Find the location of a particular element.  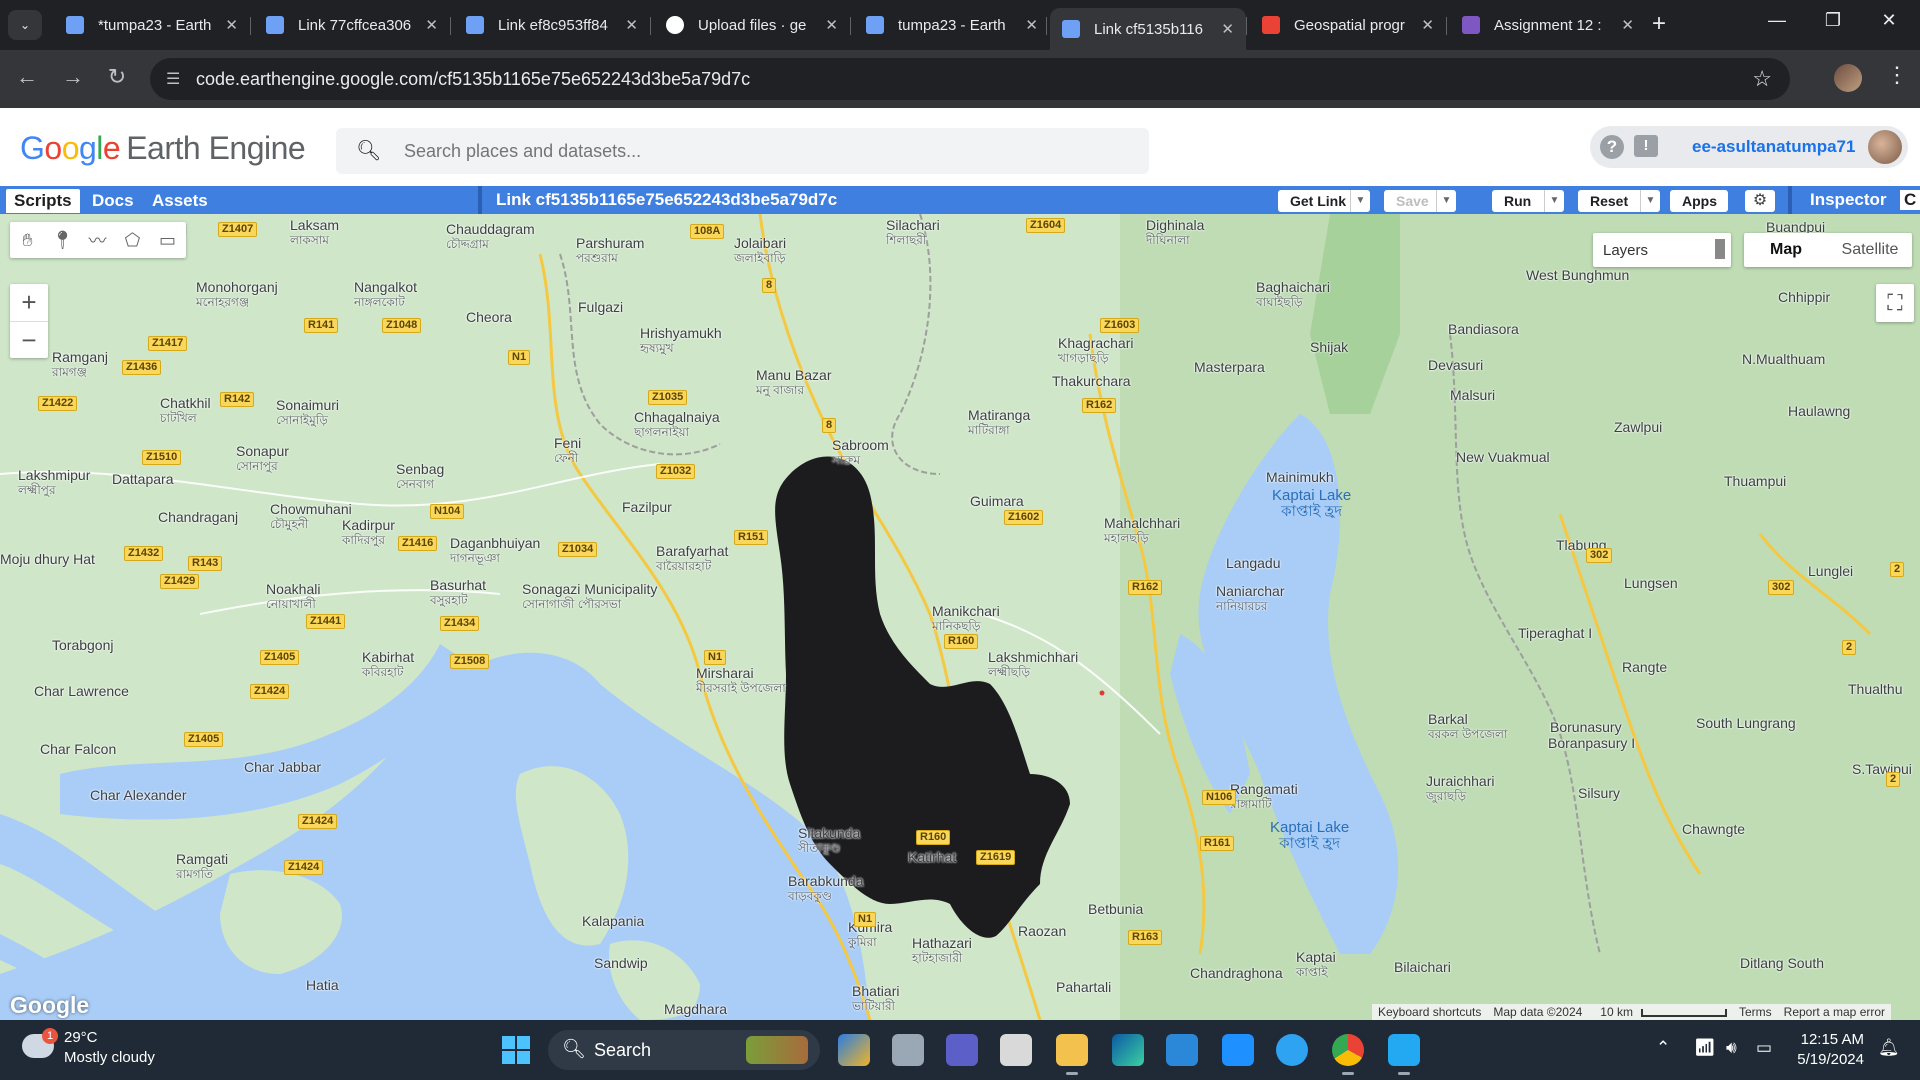

tab-title: Geospatial progr is located at coordinates (1349, 25).